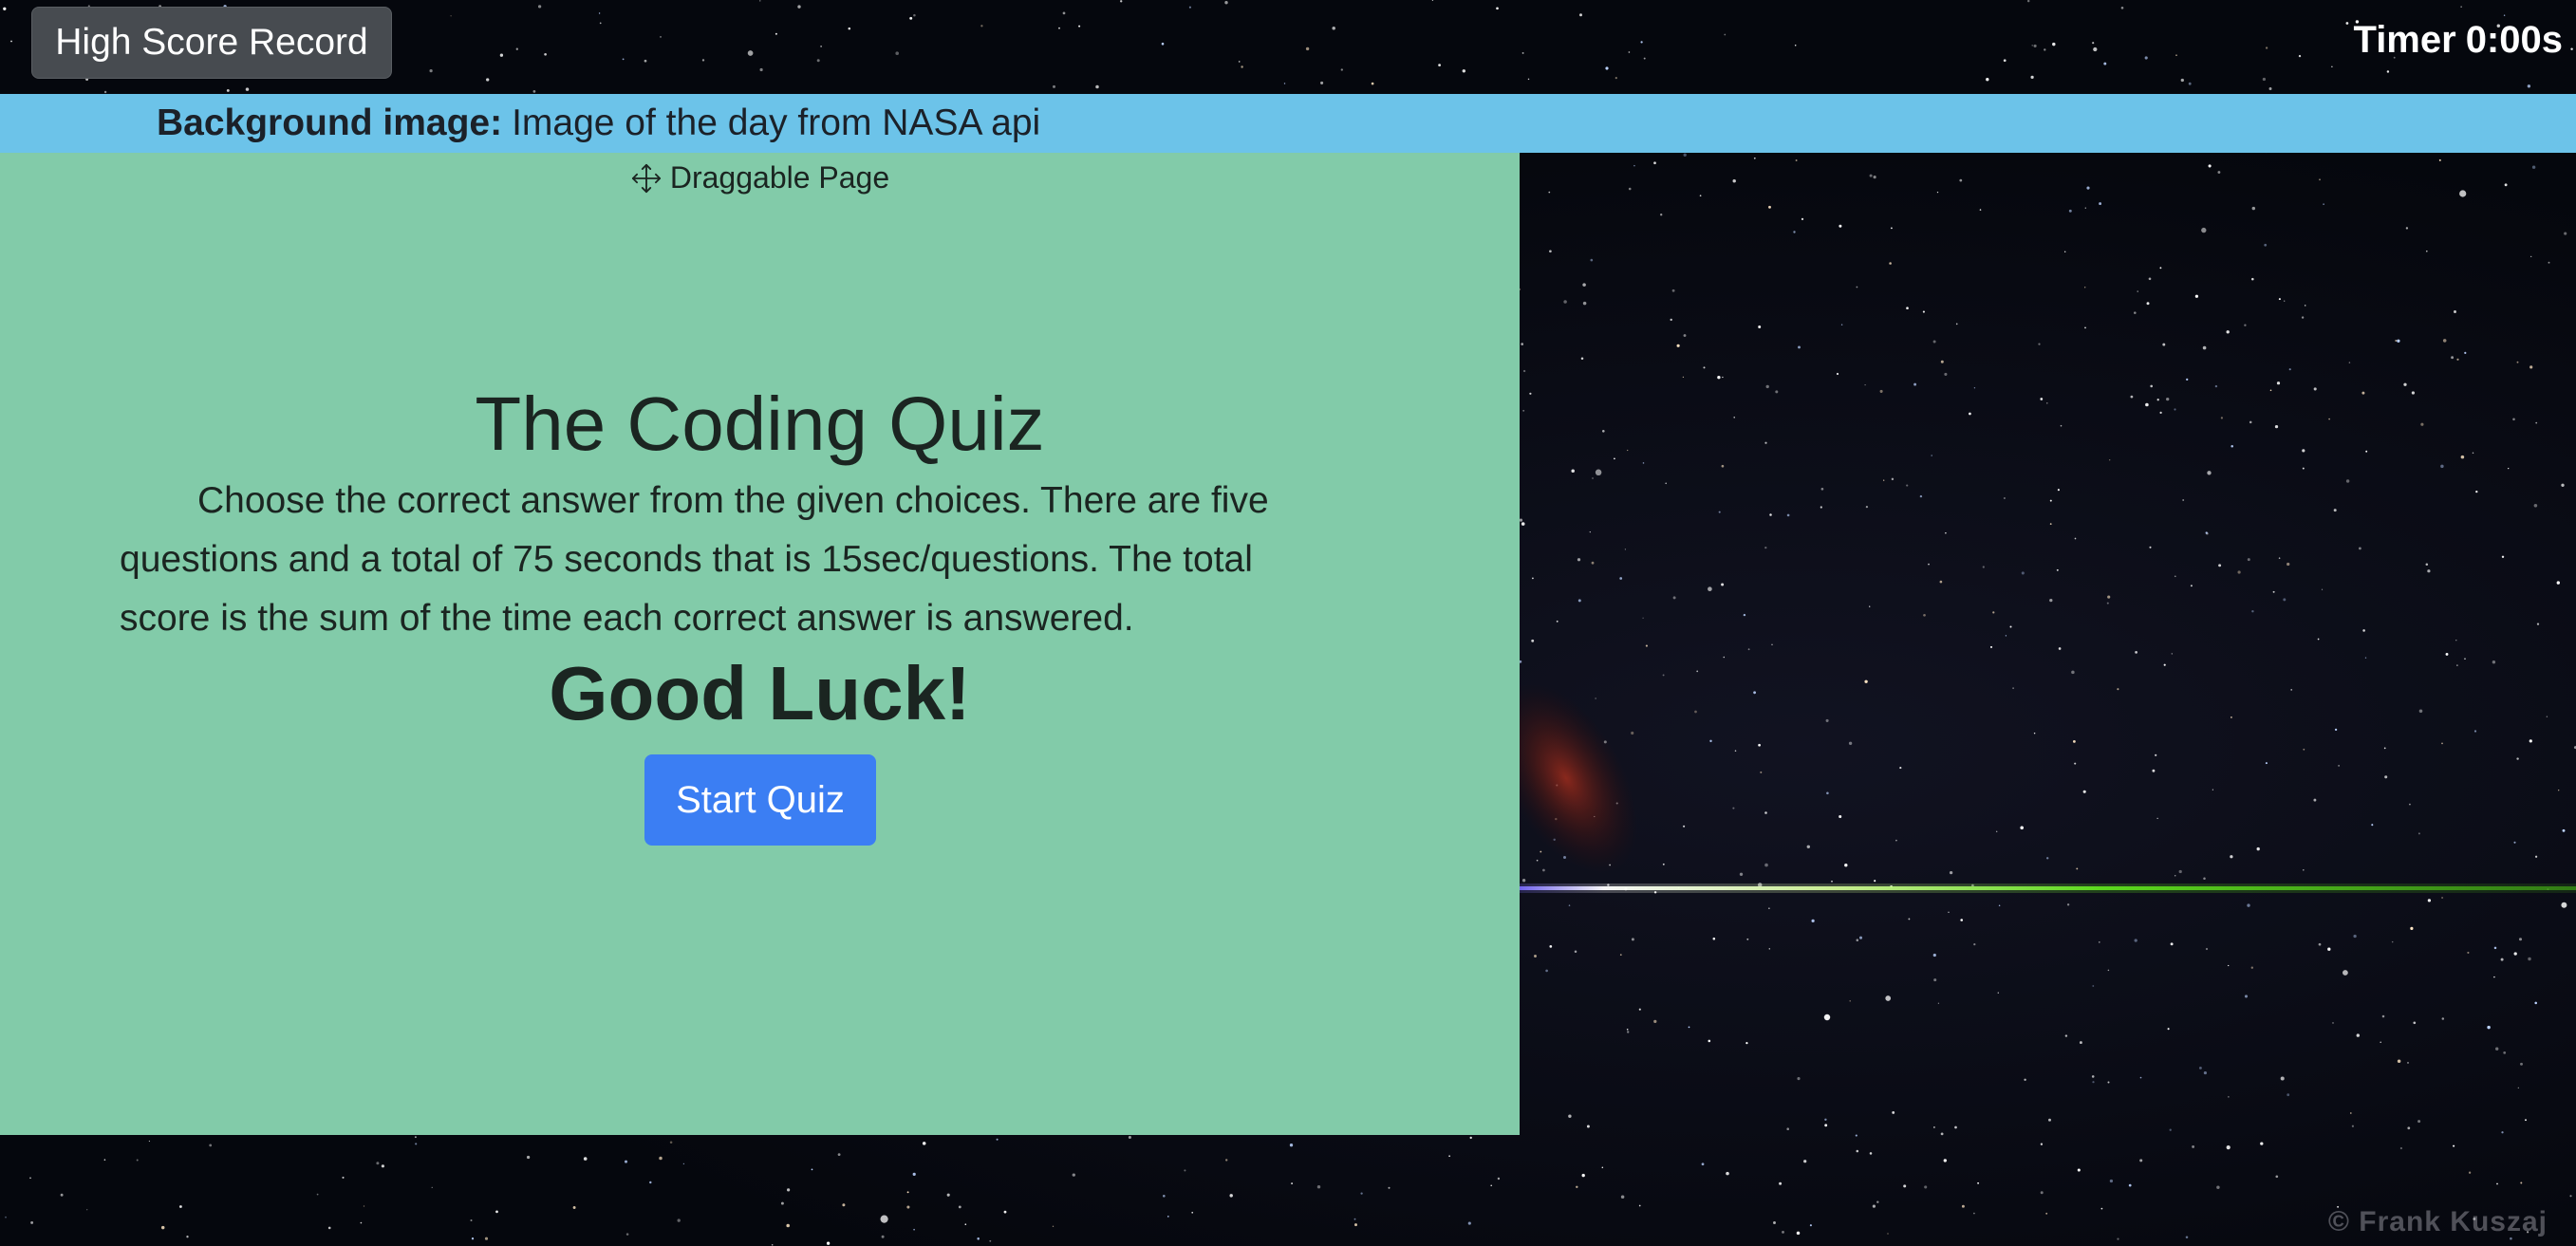  Describe the element at coordinates (760, 800) in the screenshot. I see `start-quiz-button: Start Quiz` at that location.